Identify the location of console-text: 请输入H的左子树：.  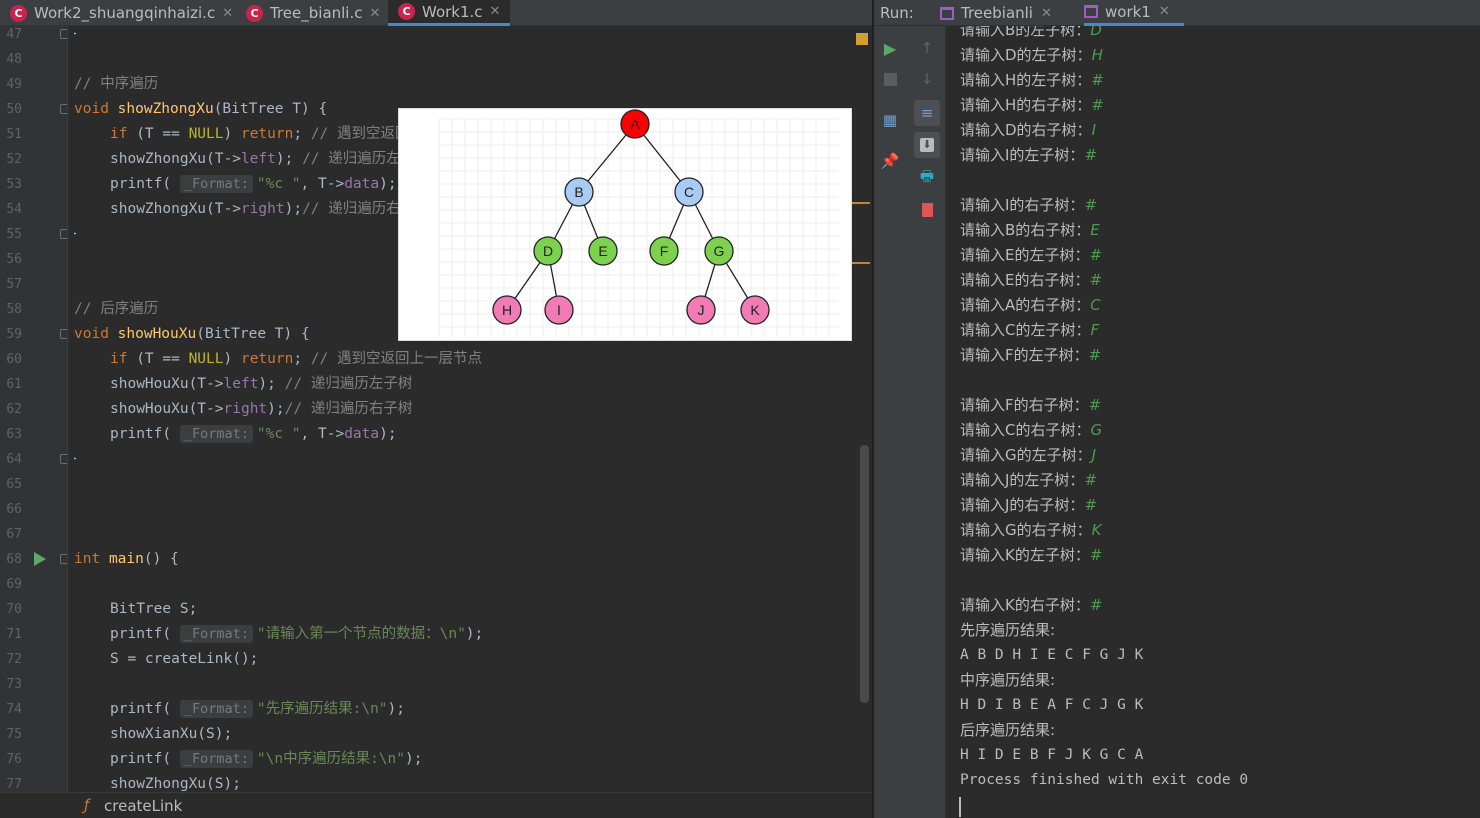
(1026, 80).